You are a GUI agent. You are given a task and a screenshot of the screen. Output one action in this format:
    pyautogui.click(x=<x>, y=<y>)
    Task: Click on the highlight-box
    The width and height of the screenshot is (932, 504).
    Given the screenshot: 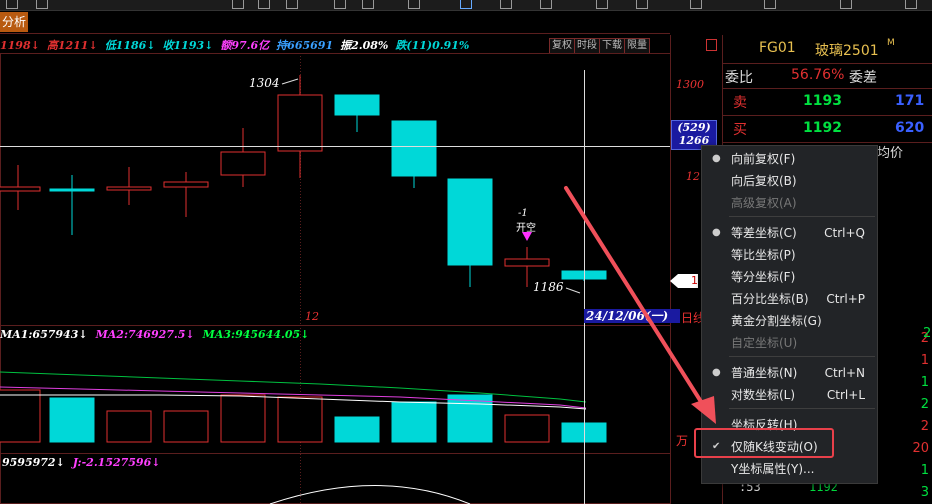 What is the action you would take?
    pyautogui.click(x=764, y=443)
    